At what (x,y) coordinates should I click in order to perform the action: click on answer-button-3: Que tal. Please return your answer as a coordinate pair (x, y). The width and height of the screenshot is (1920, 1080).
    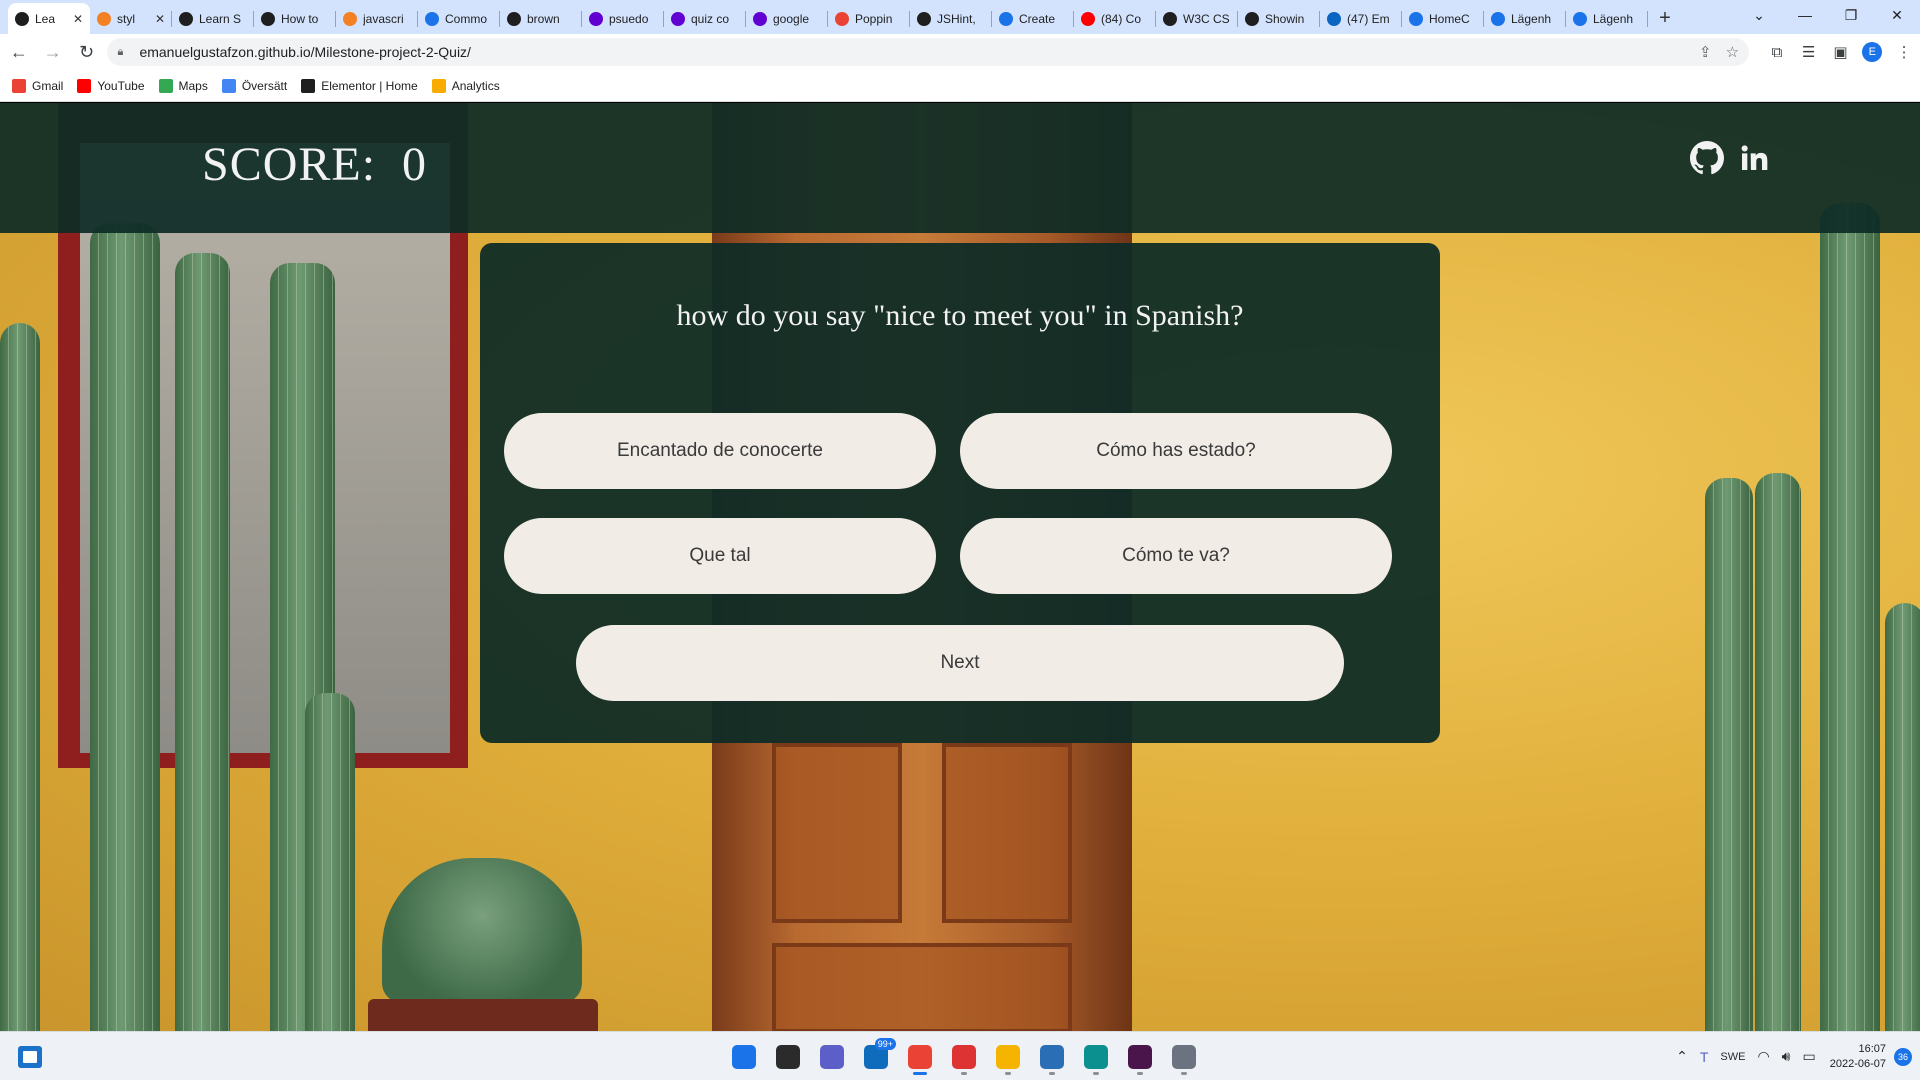
    Looking at the image, I should click on (720, 556).